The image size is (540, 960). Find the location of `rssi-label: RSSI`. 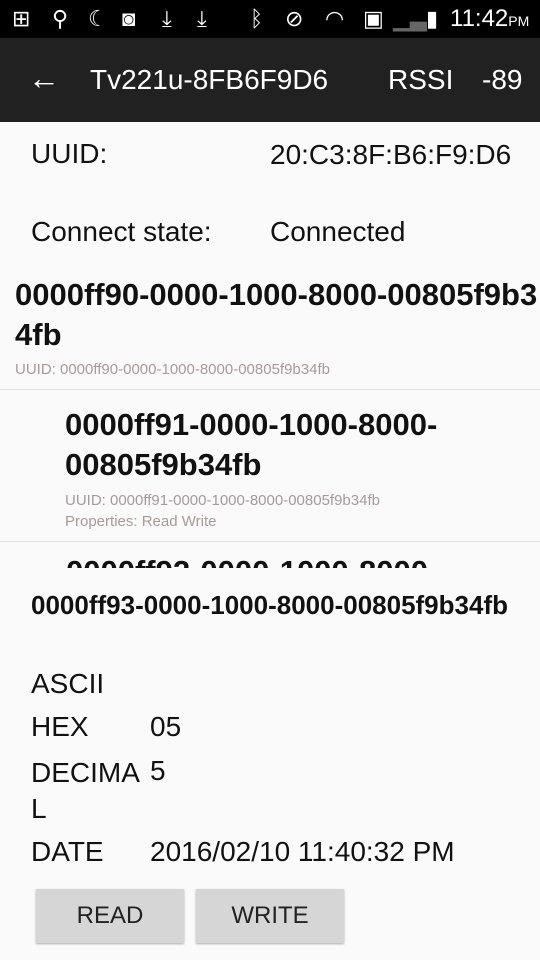

rssi-label: RSSI is located at coordinates (421, 79).